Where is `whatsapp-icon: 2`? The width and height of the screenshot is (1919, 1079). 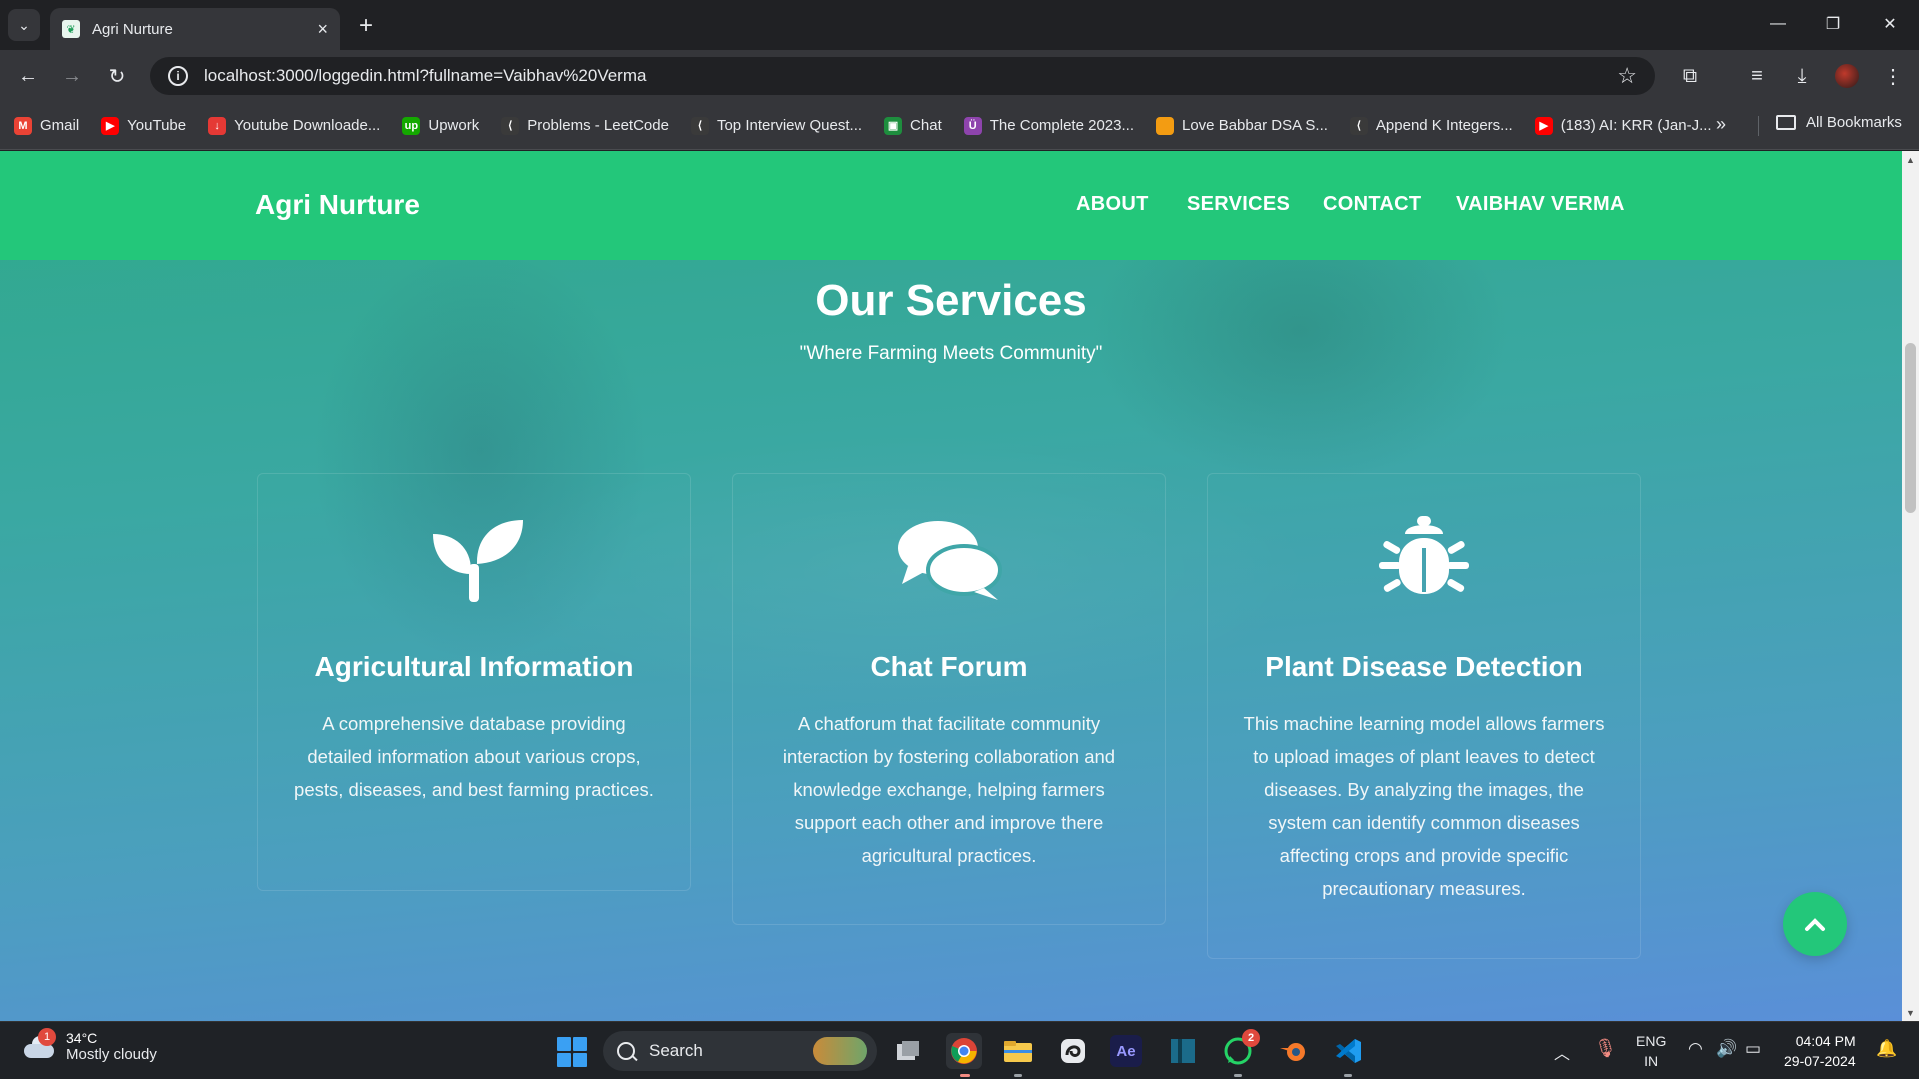 whatsapp-icon: 2 is located at coordinates (1240, 1049).